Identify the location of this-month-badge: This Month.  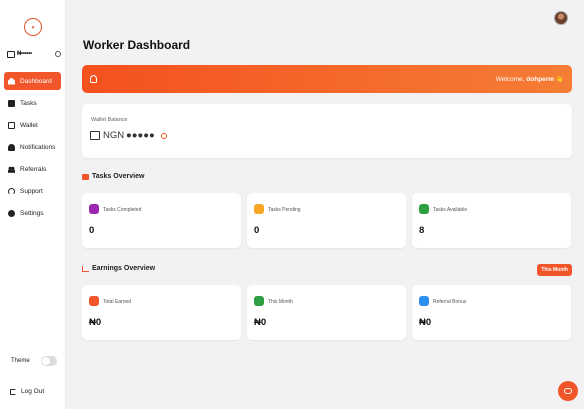
(554, 270).